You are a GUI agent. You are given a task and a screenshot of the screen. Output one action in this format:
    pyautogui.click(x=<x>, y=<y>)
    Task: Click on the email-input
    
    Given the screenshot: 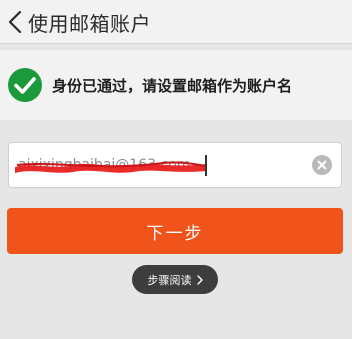 What is the action you would take?
    pyautogui.click(x=163, y=165)
    